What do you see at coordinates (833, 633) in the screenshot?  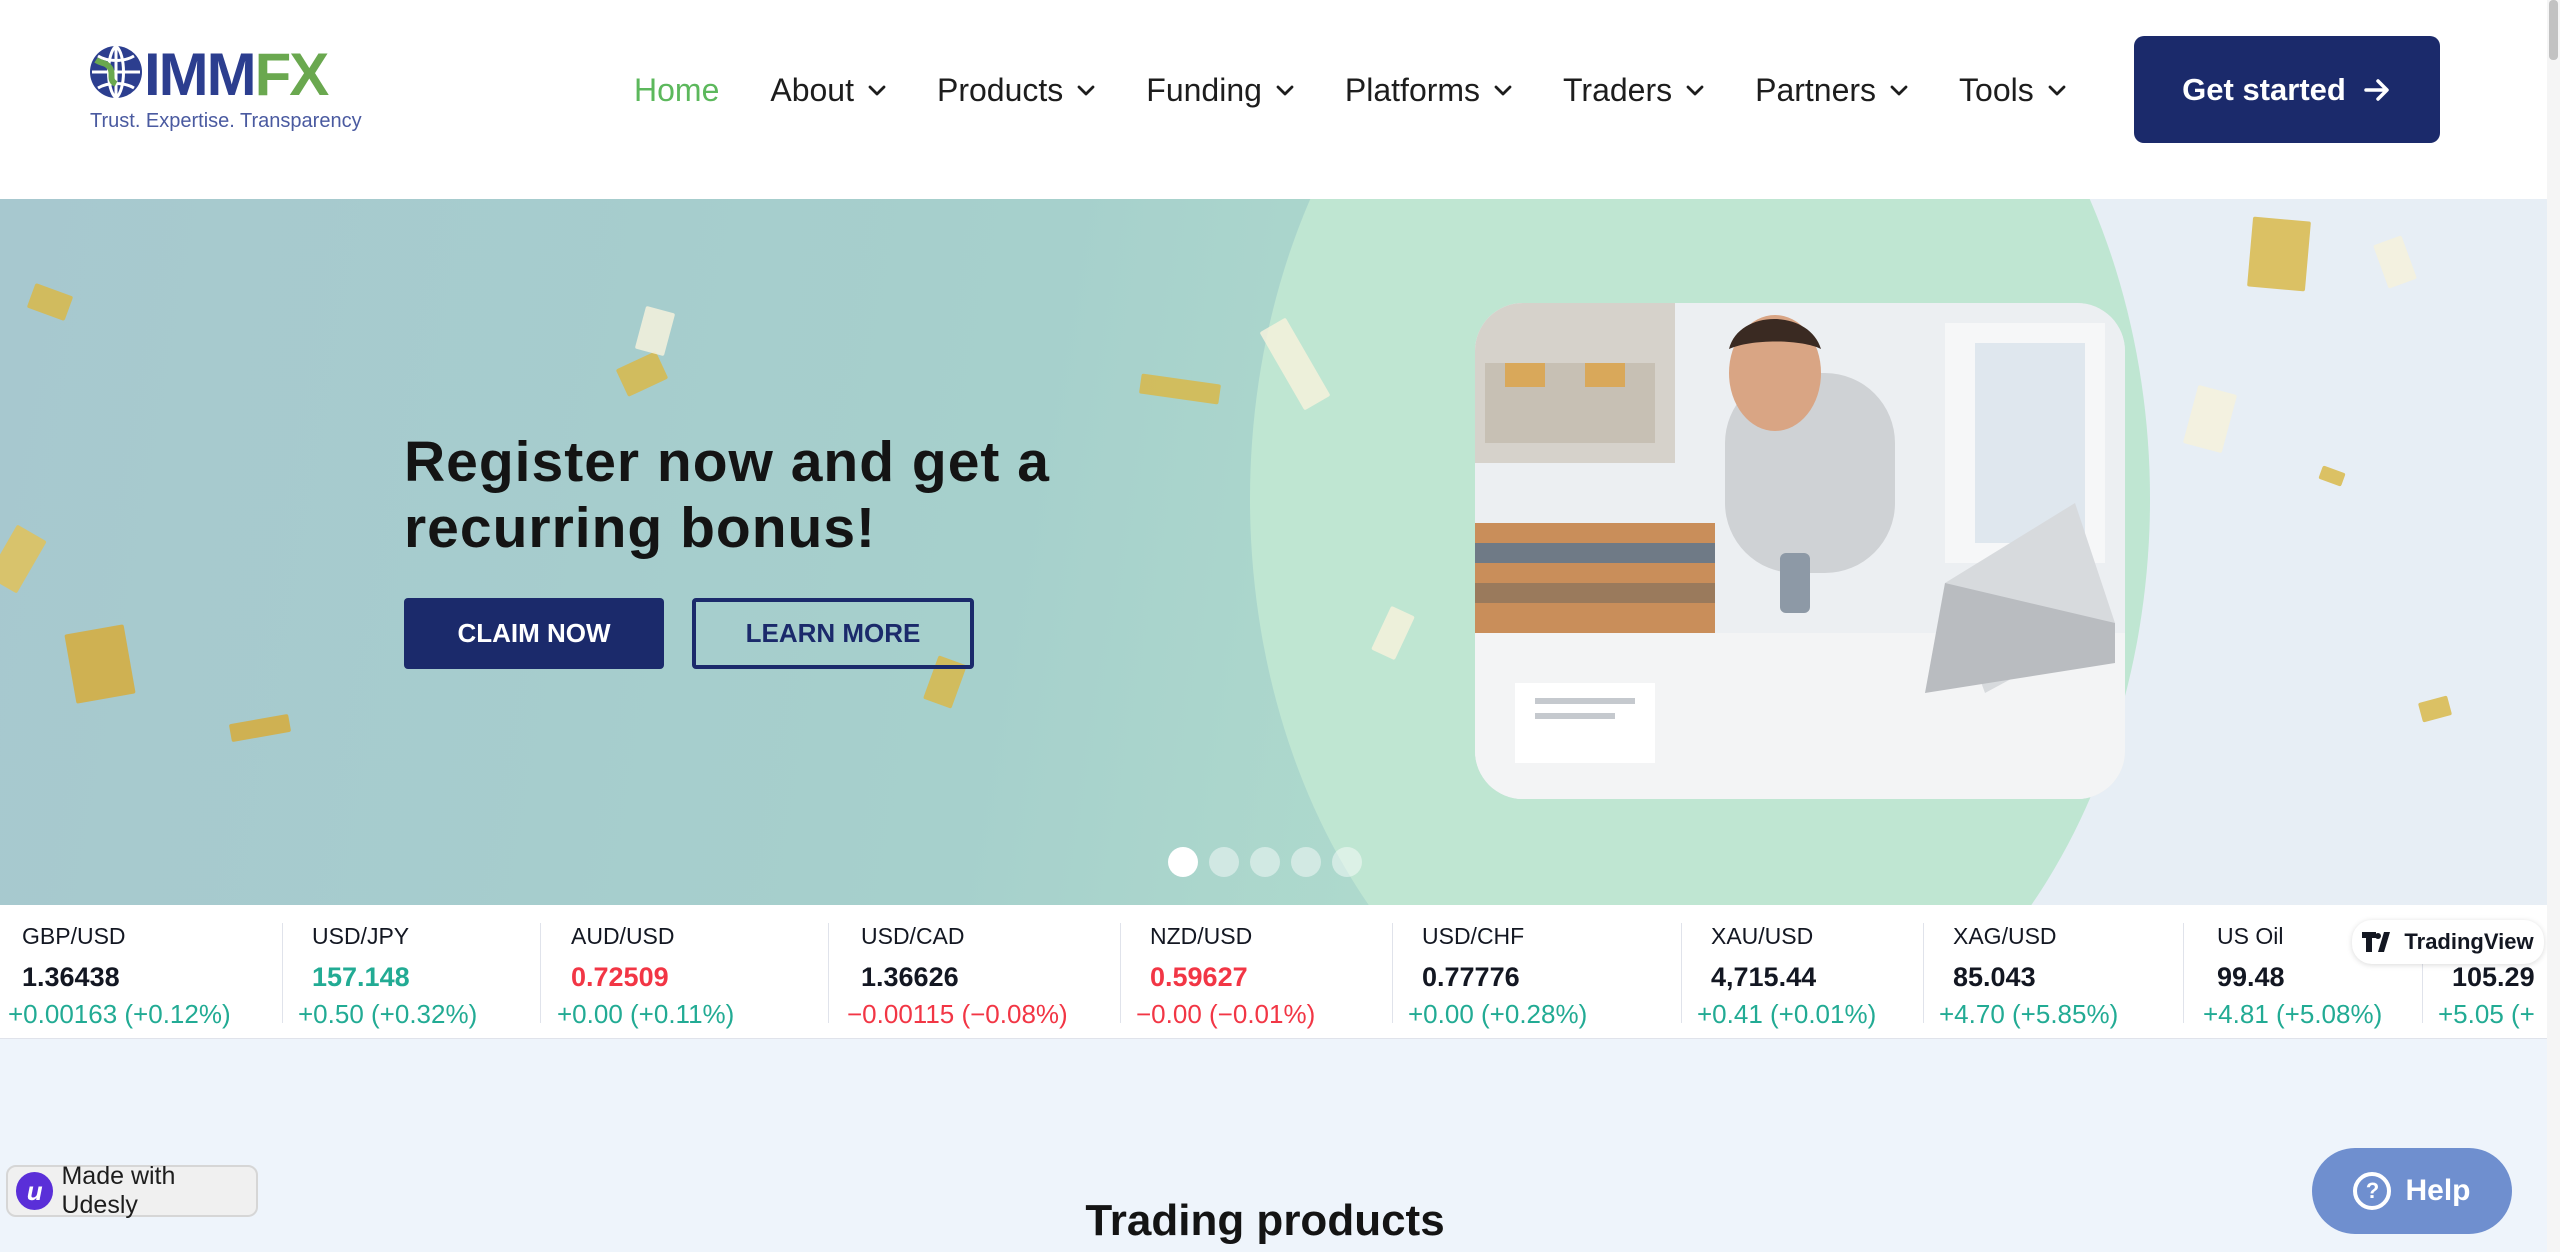 I see `learn-more-button: LEARN MORE` at bounding box center [833, 633].